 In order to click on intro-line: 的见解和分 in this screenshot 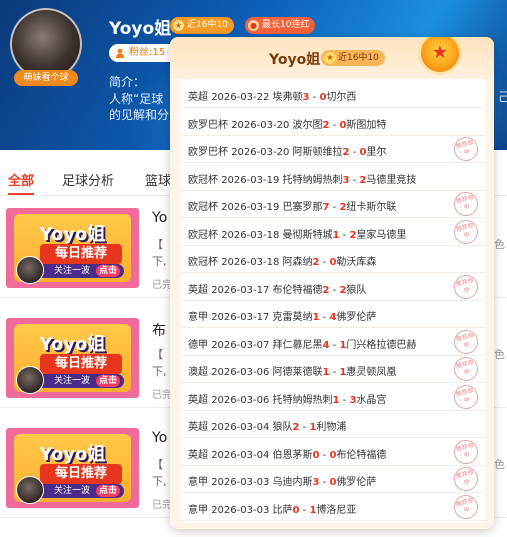, I will do `click(139, 115)`.